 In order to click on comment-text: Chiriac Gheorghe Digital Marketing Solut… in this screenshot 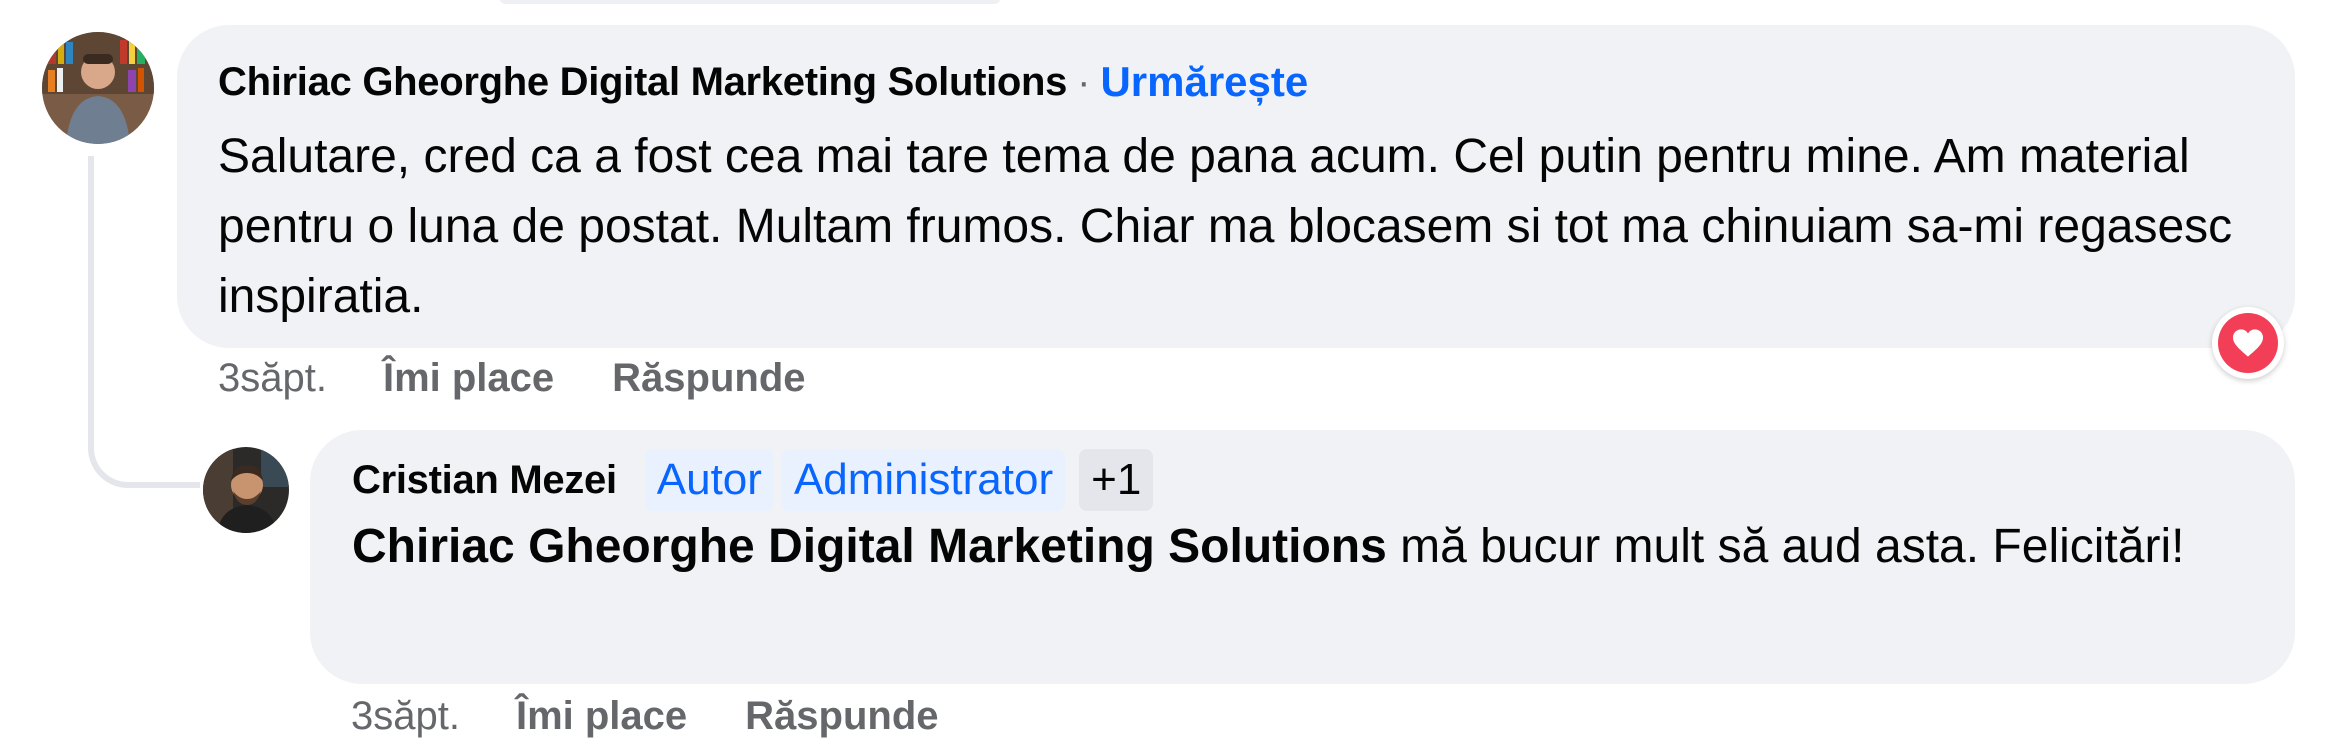, I will do `click(1312, 547)`.